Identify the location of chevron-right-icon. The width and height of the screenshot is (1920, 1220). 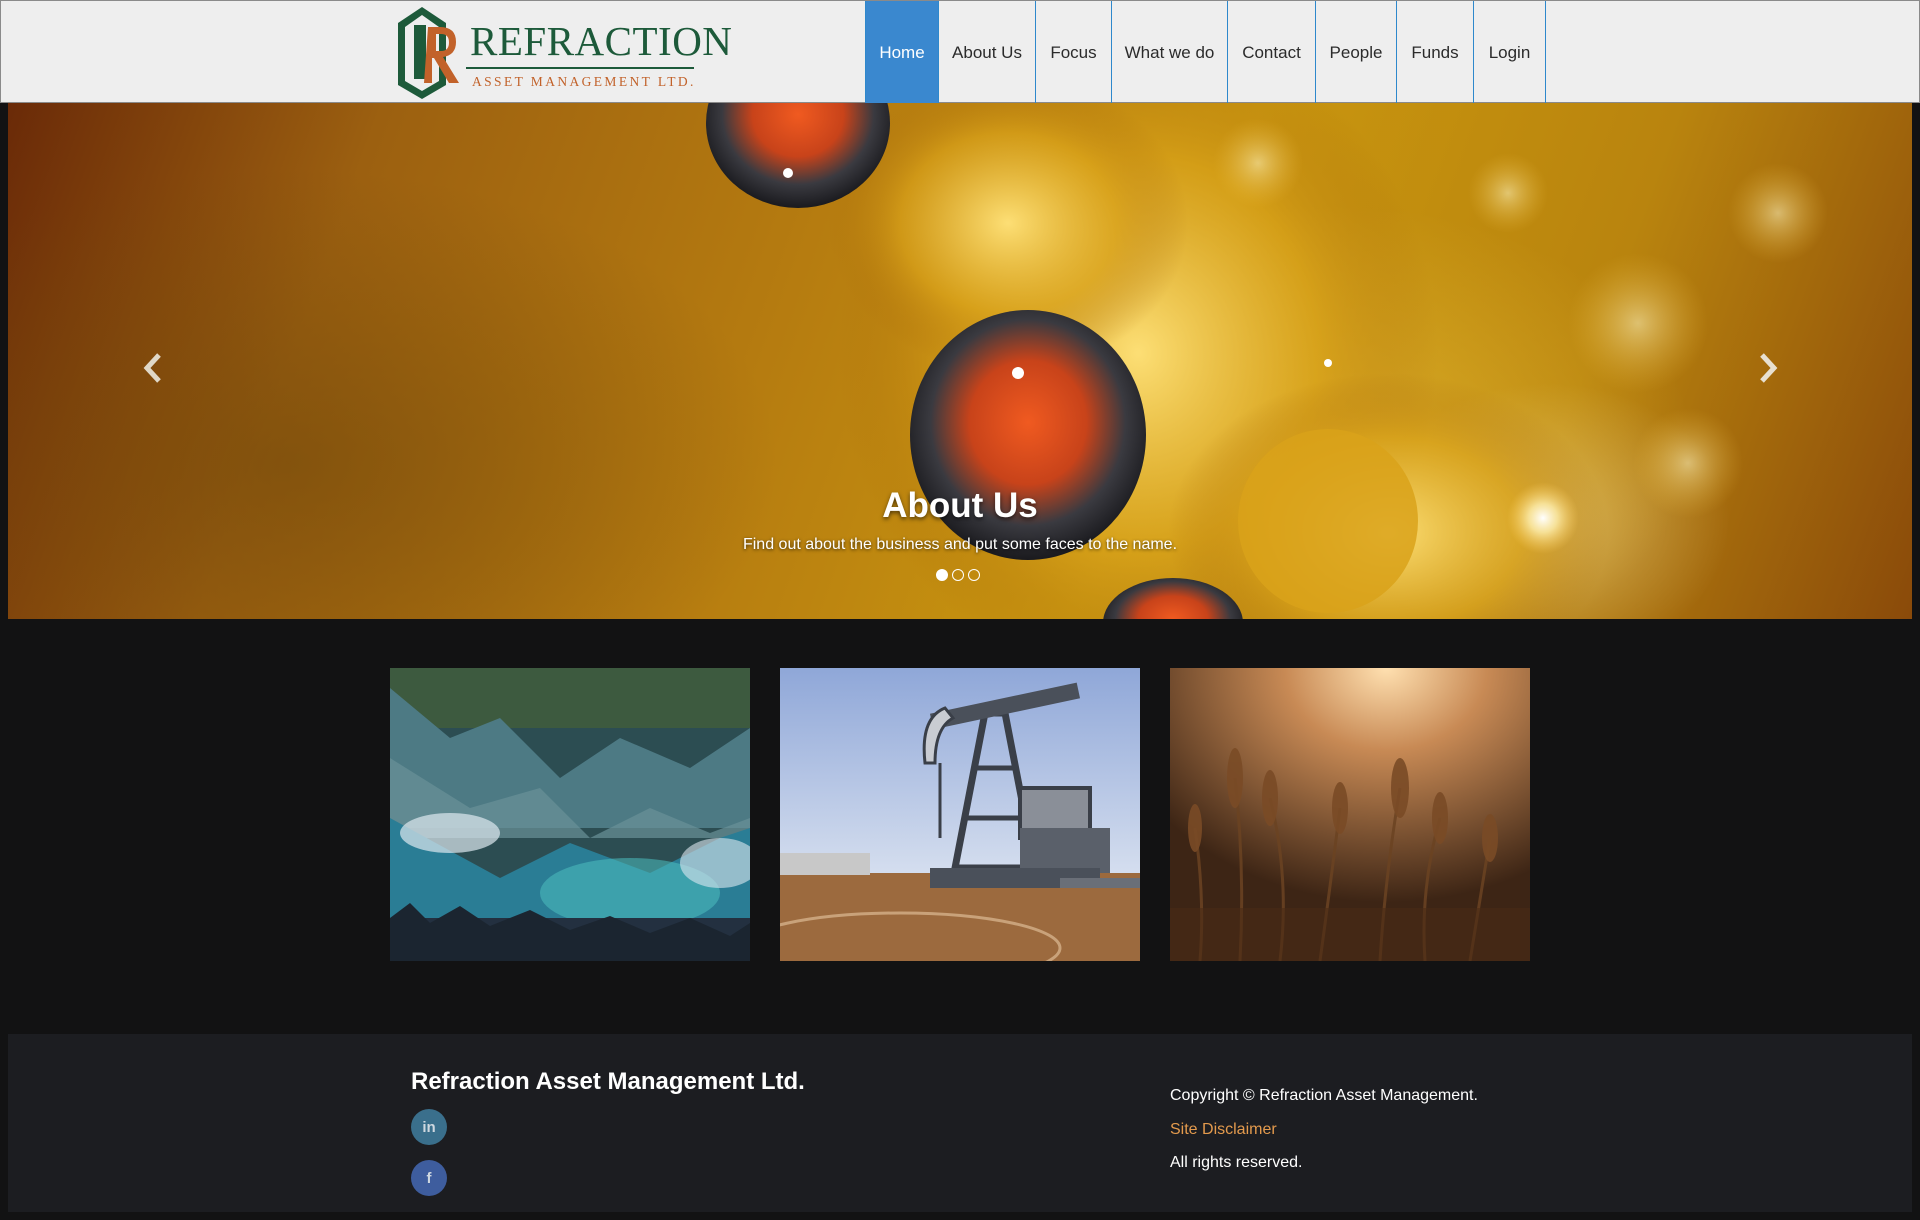
(1769, 368).